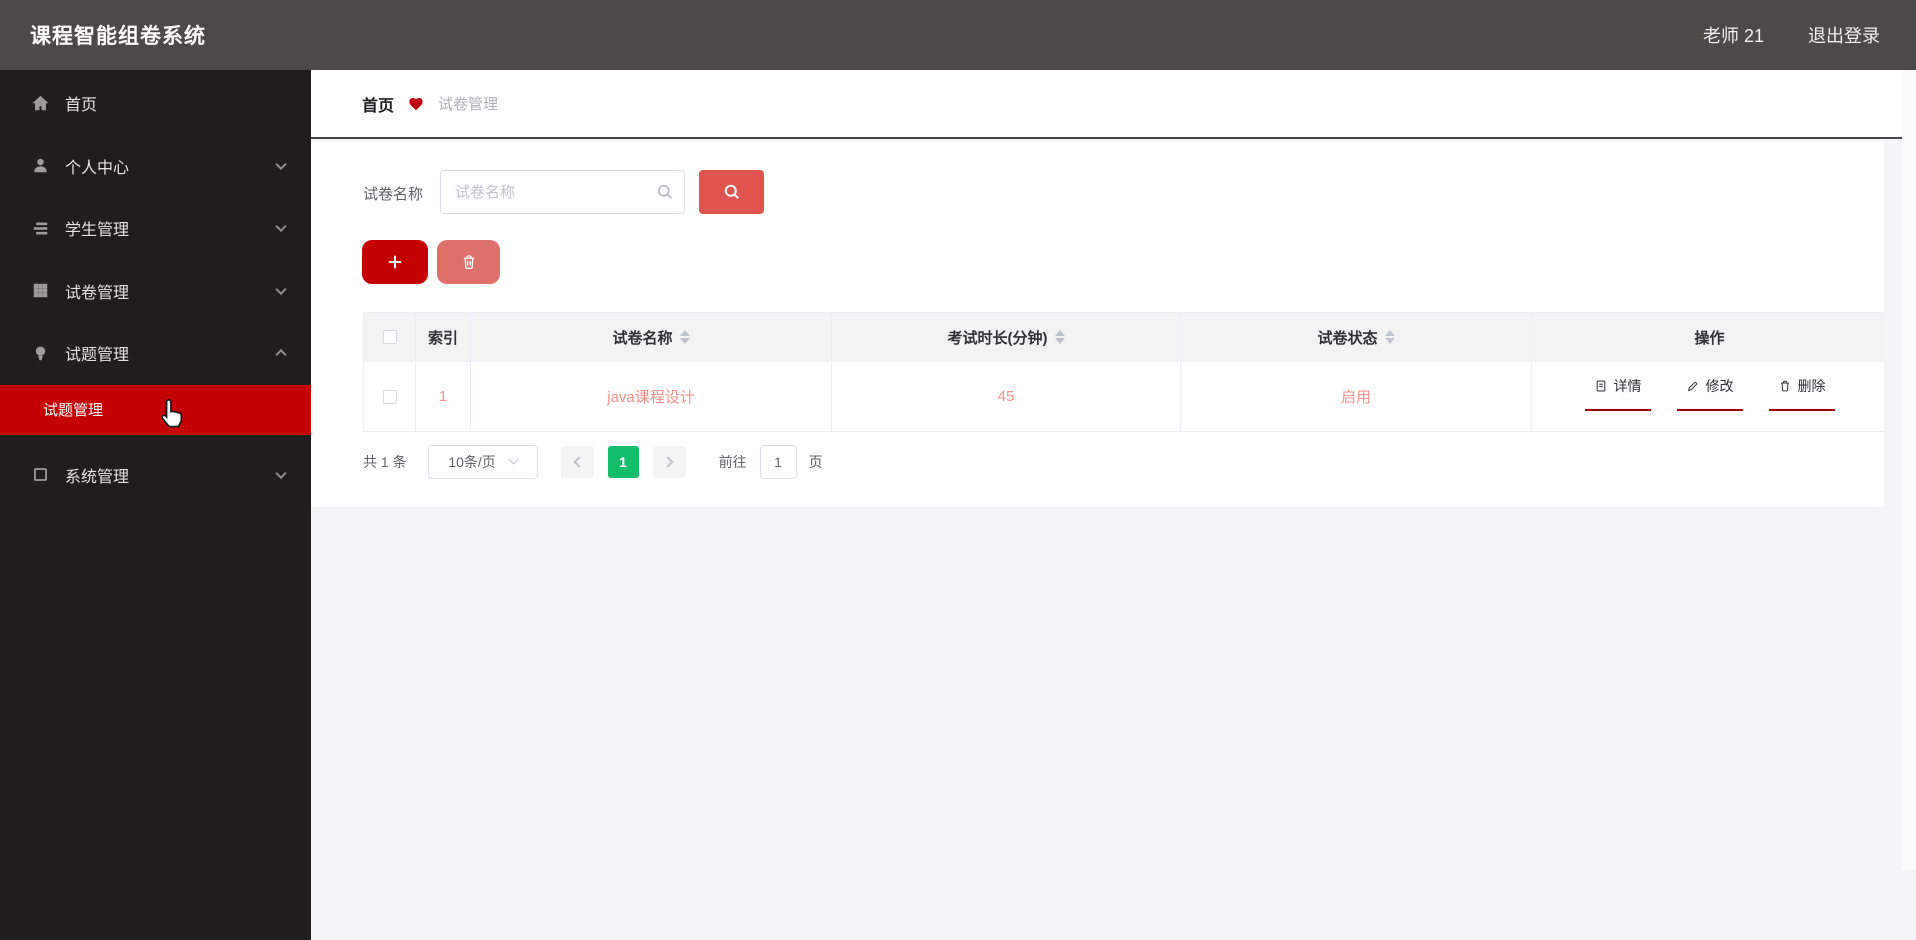  What do you see at coordinates (1356, 337) in the screenshot?
I see `column-header-status: 试卷状态` at bounding box center [1356, 337].